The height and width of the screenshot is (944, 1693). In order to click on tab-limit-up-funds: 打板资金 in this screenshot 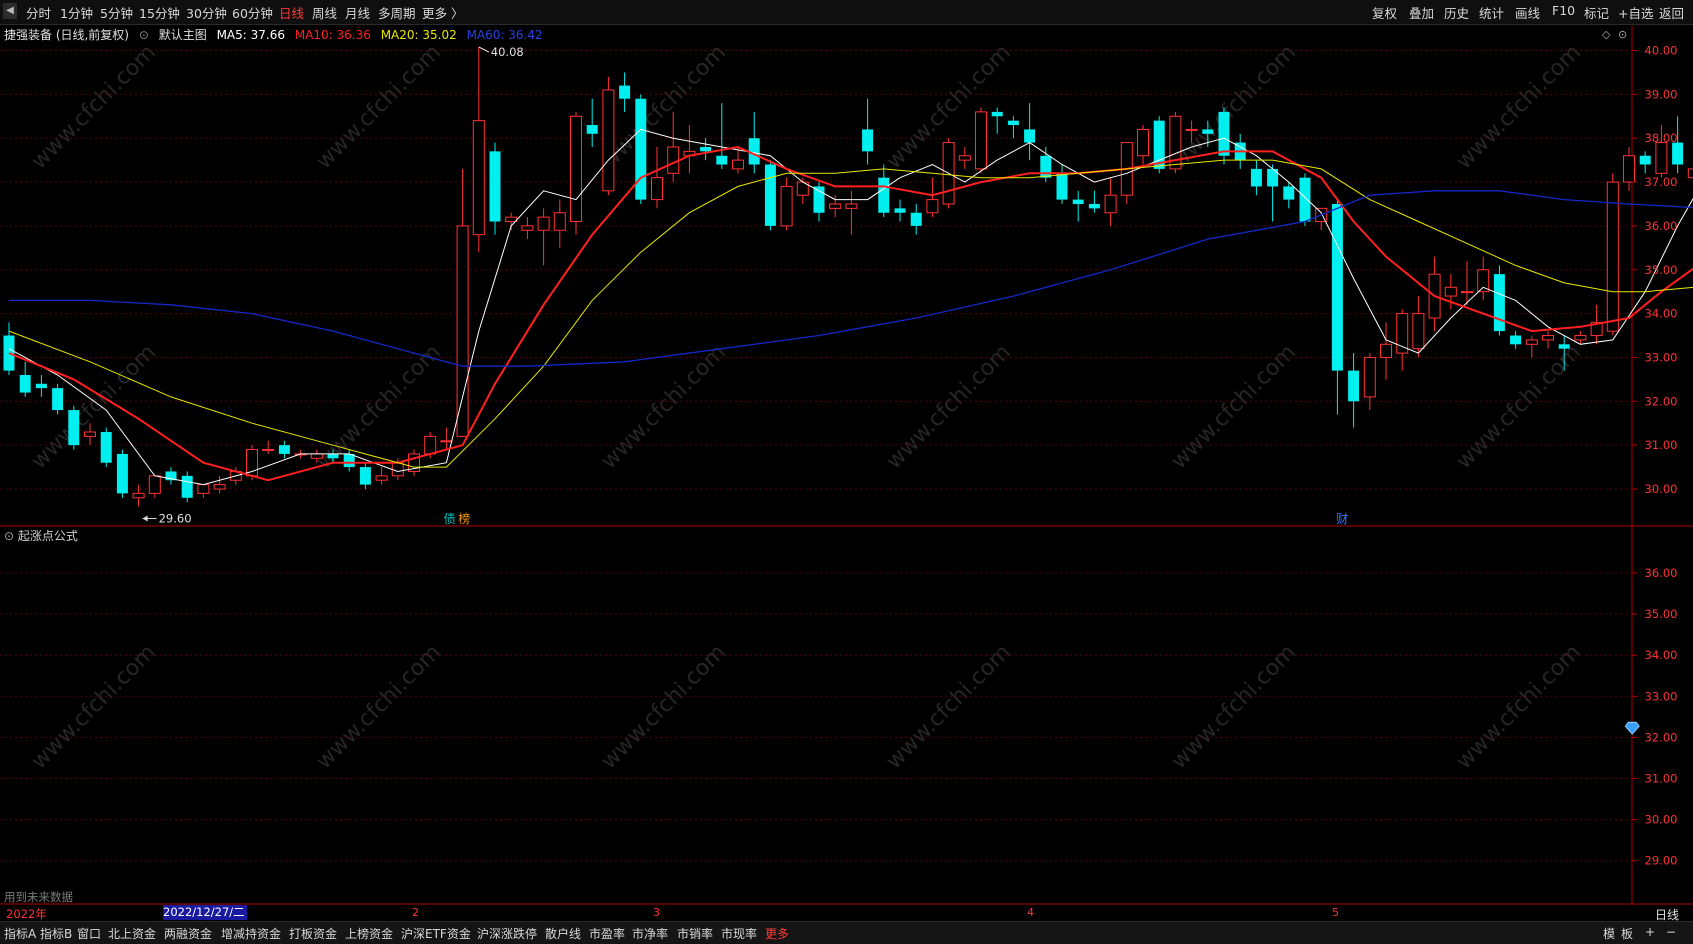, I will do `click(313, 933)`.